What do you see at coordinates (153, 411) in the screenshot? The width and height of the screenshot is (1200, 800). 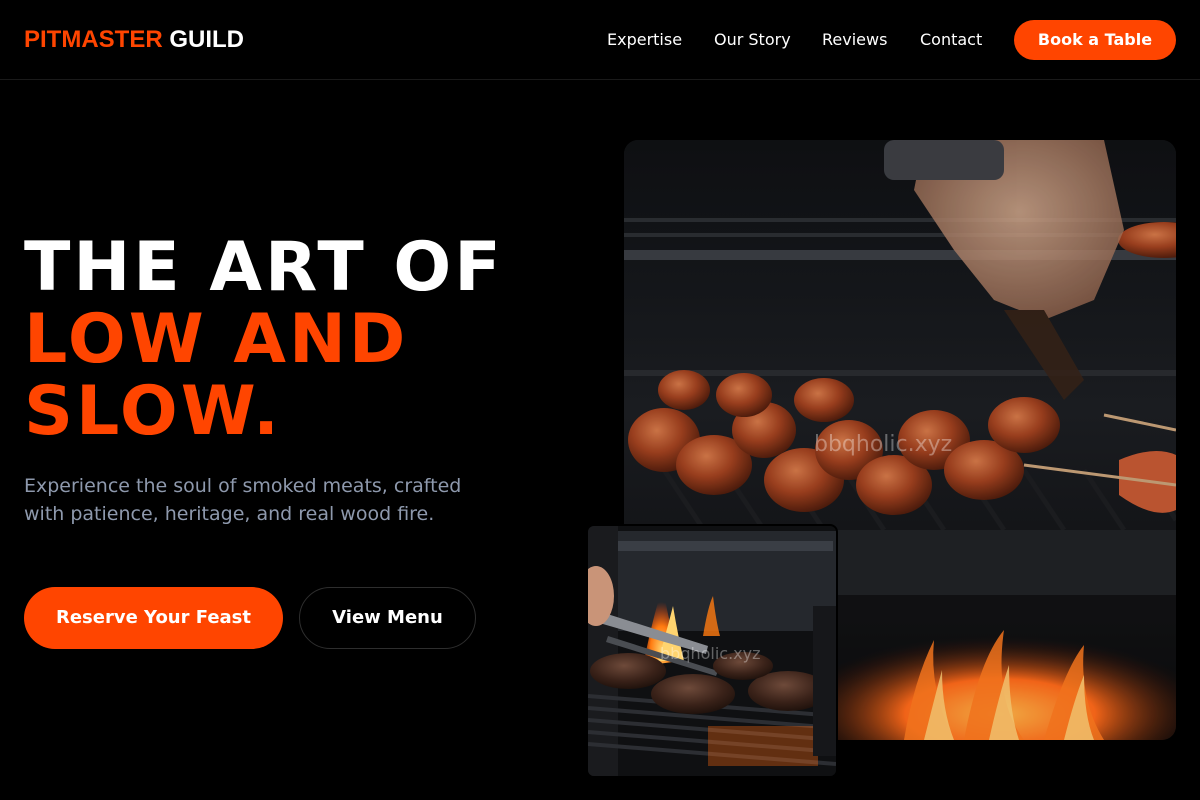 I see `headline-line-3: SLOW.` at bounding box center [153, 411].